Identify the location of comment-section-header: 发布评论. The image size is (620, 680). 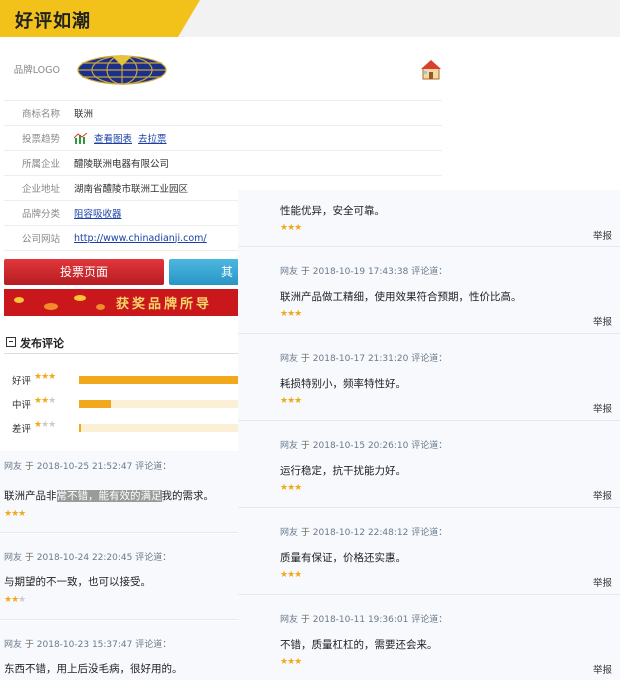
(122, 342).